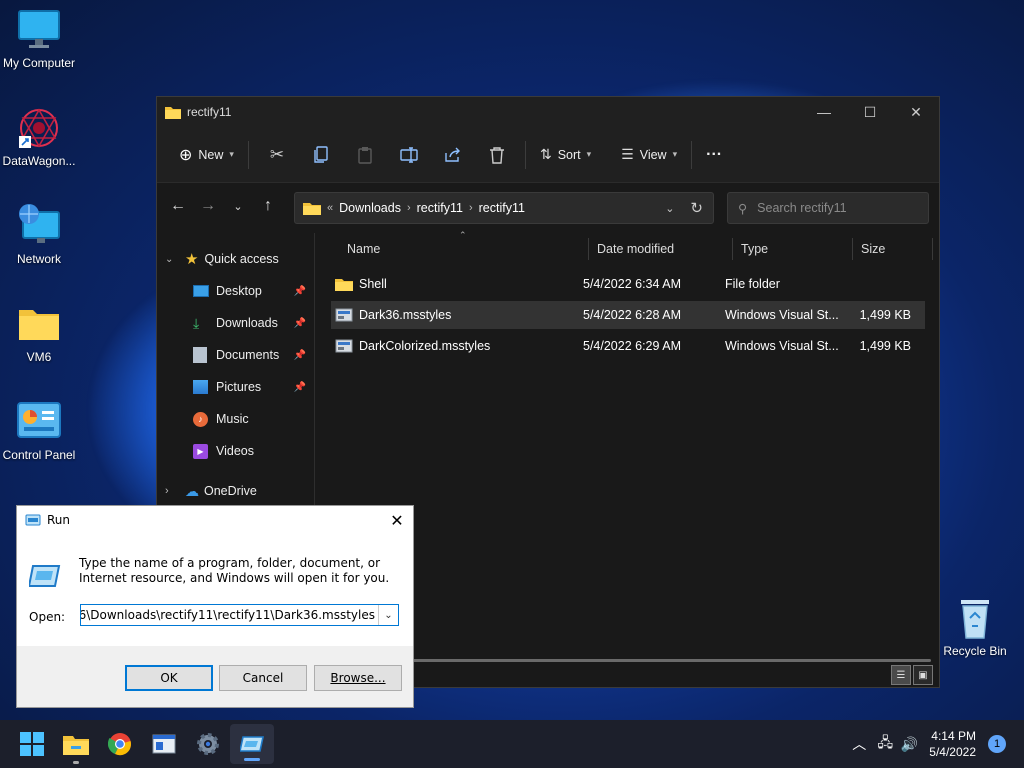 This screenshot has height=768, width=1024. Describe the element at coordinates (696, 208) in the screenshot. I see `refresh-icon: ↻` at that location.